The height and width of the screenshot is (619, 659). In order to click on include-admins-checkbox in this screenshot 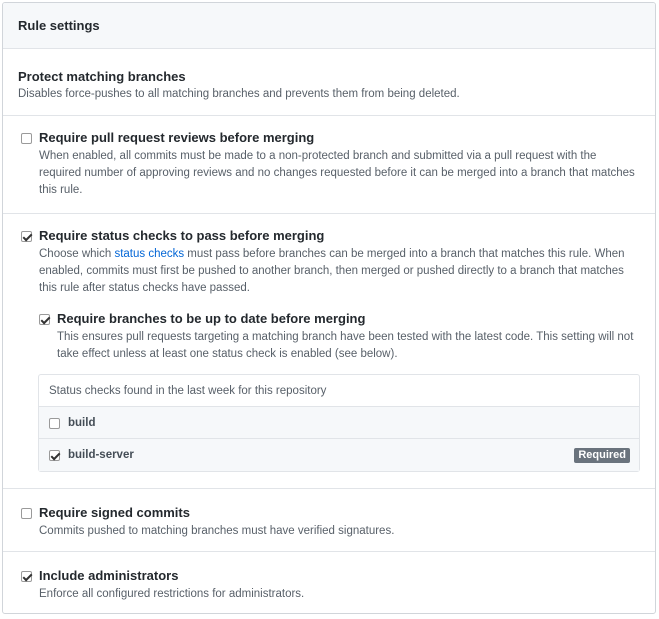, I will do `click(26, 576)`.